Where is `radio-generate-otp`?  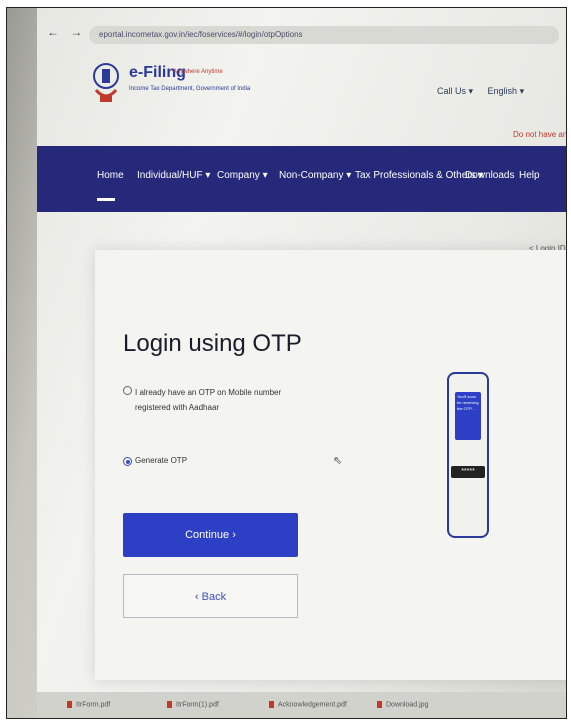
radio-generate-otp is located at coordinates (127, 461).